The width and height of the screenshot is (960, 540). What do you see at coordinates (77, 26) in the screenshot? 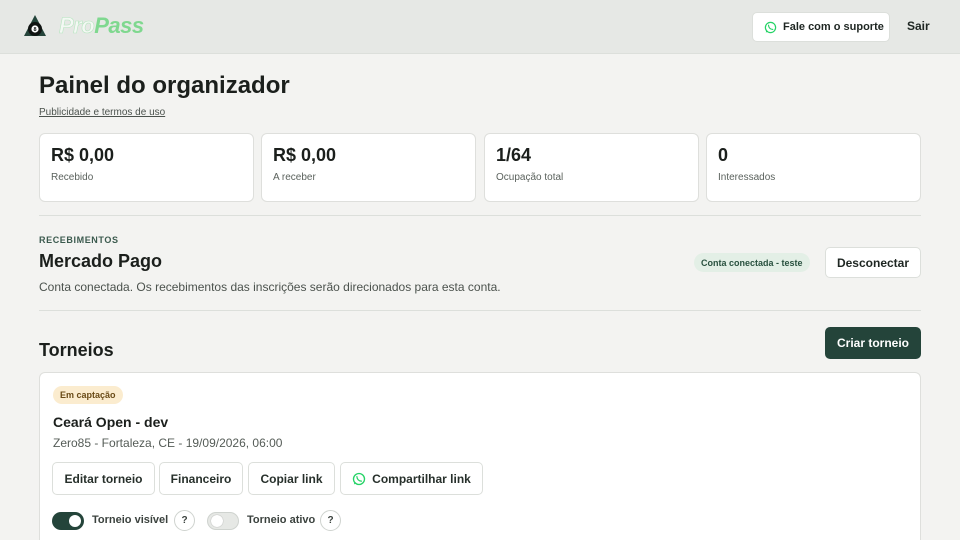
I see `brand-pro-text: Pro` at bounding box center [77, 26].